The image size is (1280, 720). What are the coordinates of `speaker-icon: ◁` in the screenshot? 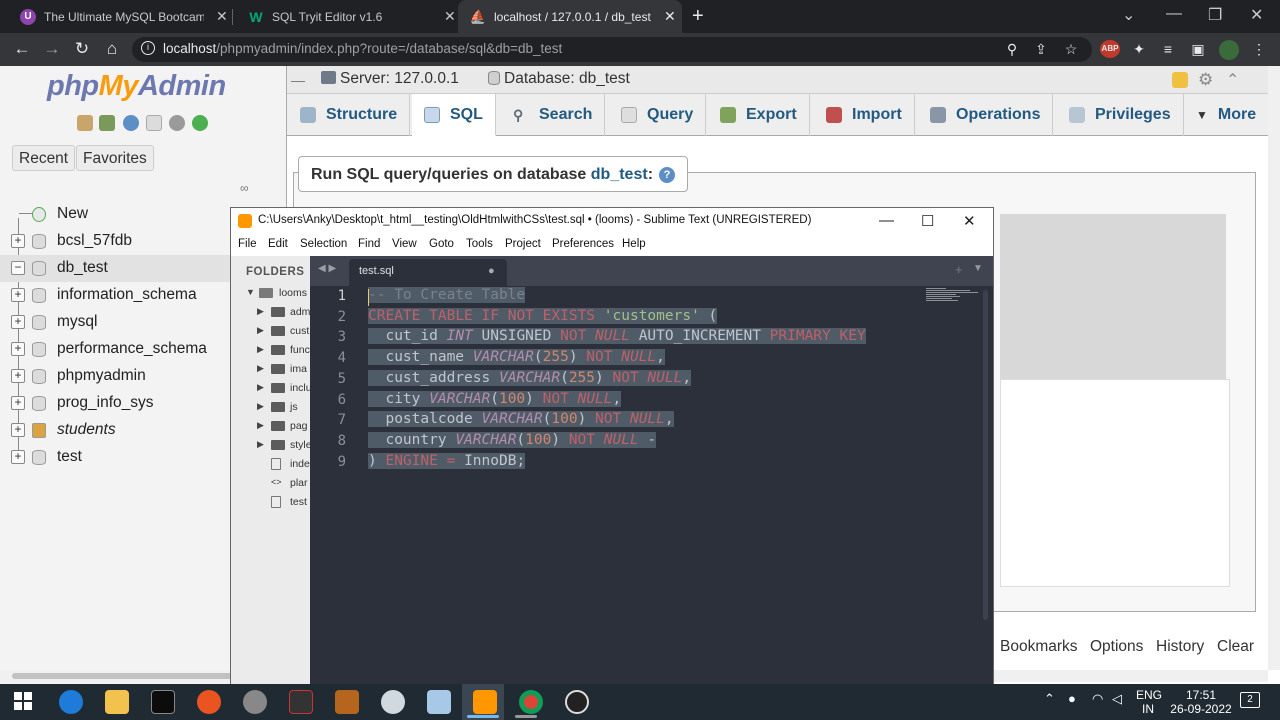 It's located at (1117, 699).